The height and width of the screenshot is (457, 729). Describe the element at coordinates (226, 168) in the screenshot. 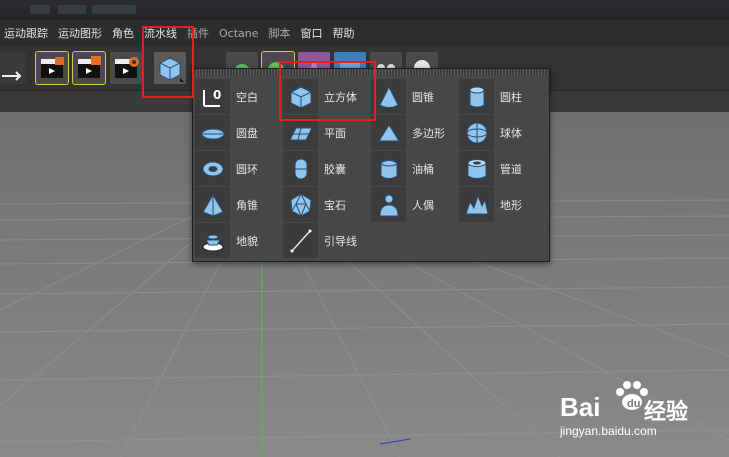

I see `menu-item-torus: 圆环` at that location.